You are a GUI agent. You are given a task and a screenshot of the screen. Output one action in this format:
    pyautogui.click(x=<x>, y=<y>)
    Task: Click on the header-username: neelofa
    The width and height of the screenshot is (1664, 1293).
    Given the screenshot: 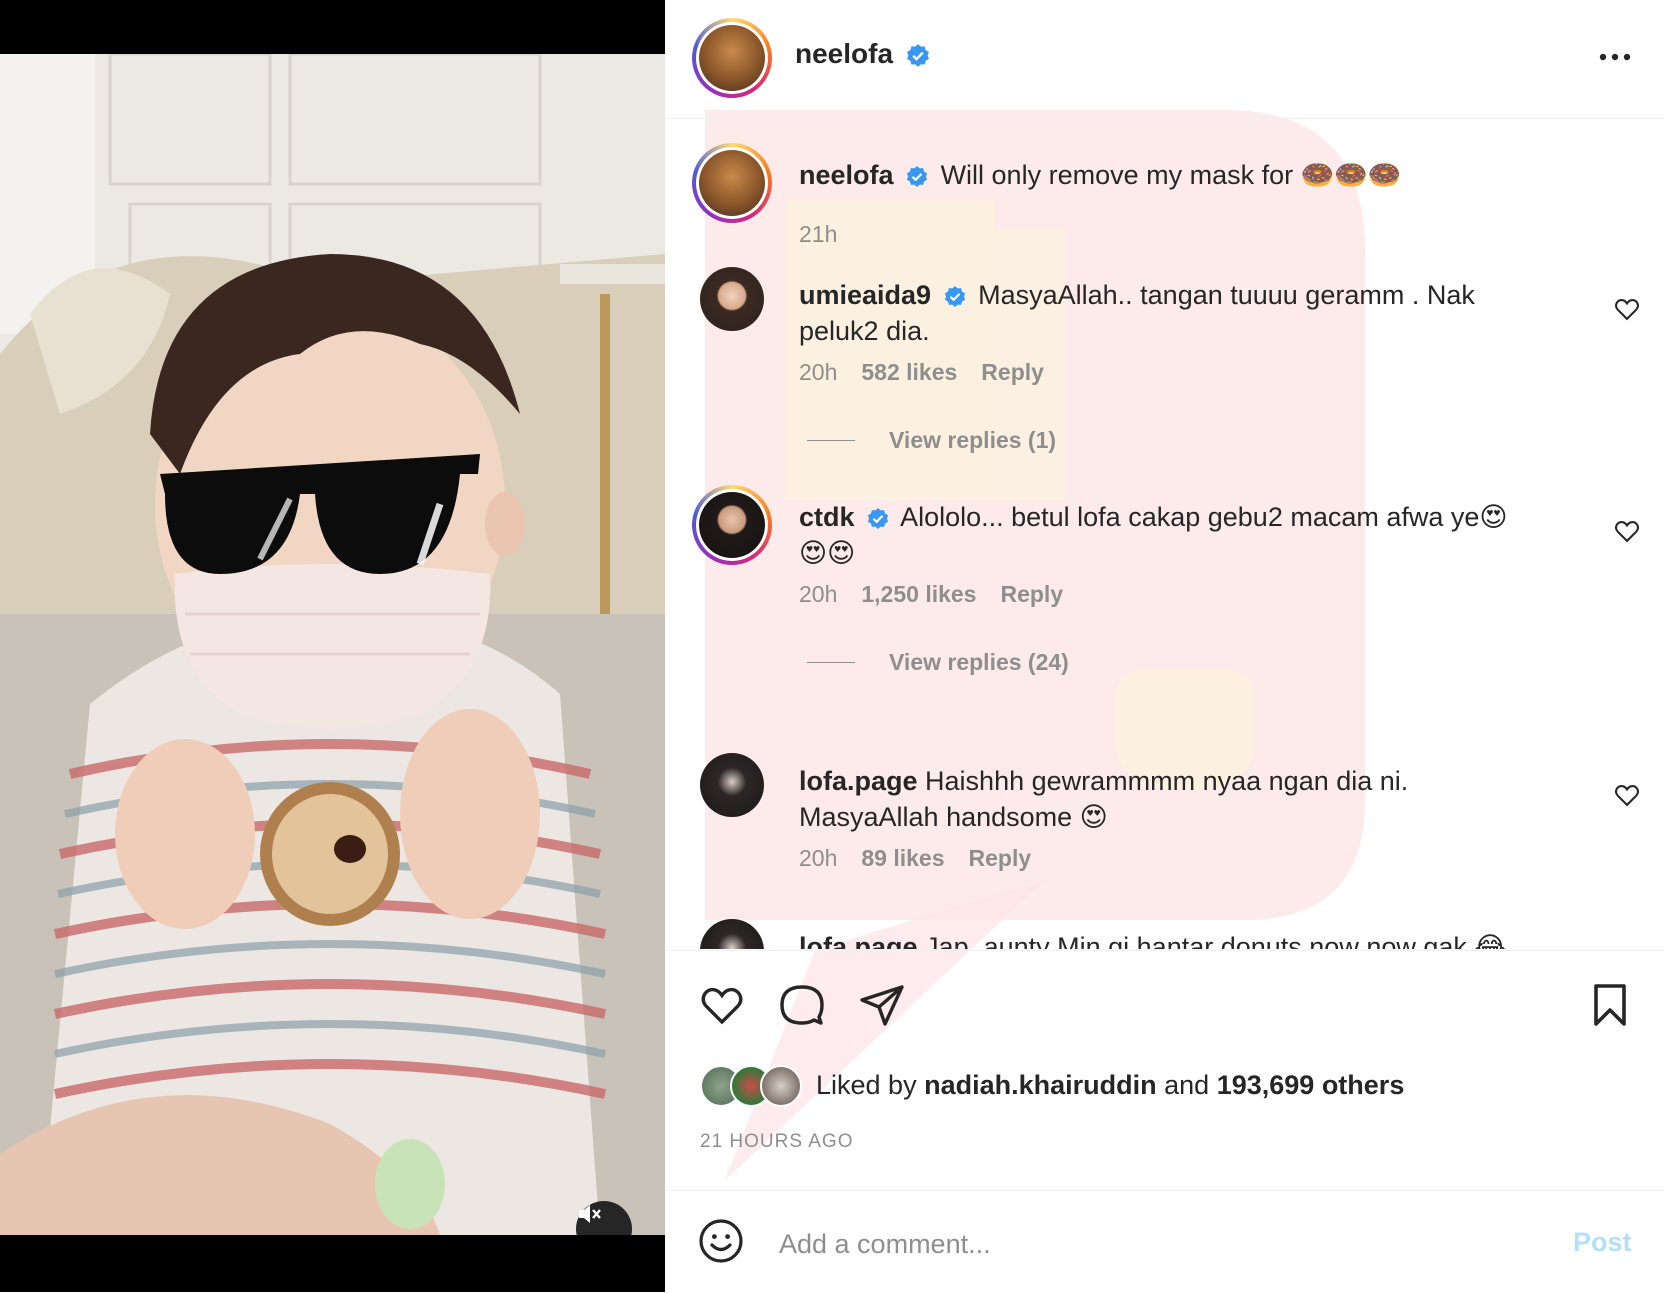 What is the action you would take?
    pyautogui.click(x=844, y=53)
    